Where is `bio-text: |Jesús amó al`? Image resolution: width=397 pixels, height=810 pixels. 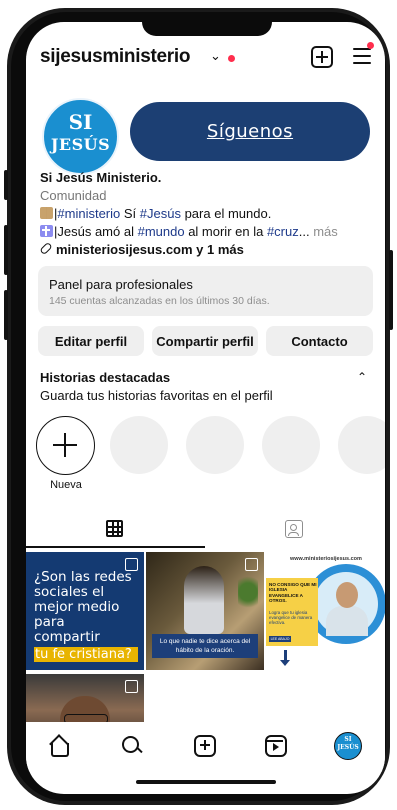
bio-text: |Jesús amó al is located at coordinates (96, 231).